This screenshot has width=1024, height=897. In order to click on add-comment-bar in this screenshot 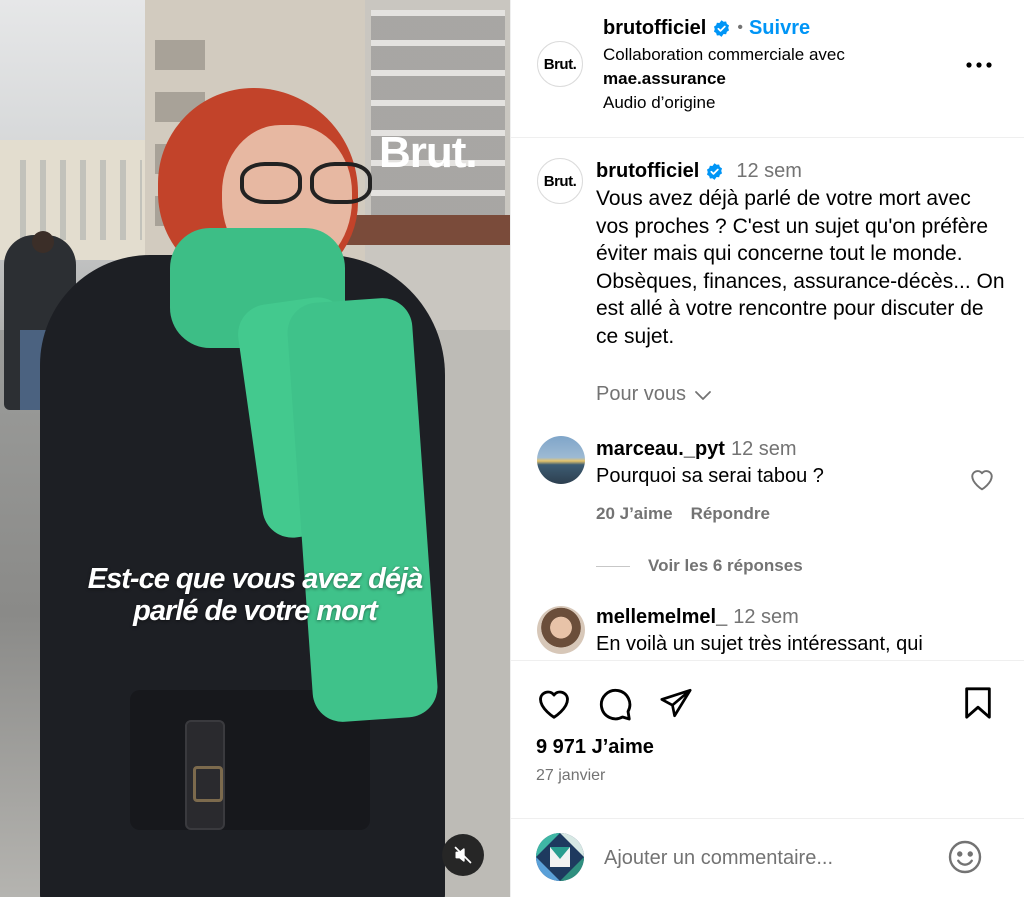, I will do `click(767, 857)`.